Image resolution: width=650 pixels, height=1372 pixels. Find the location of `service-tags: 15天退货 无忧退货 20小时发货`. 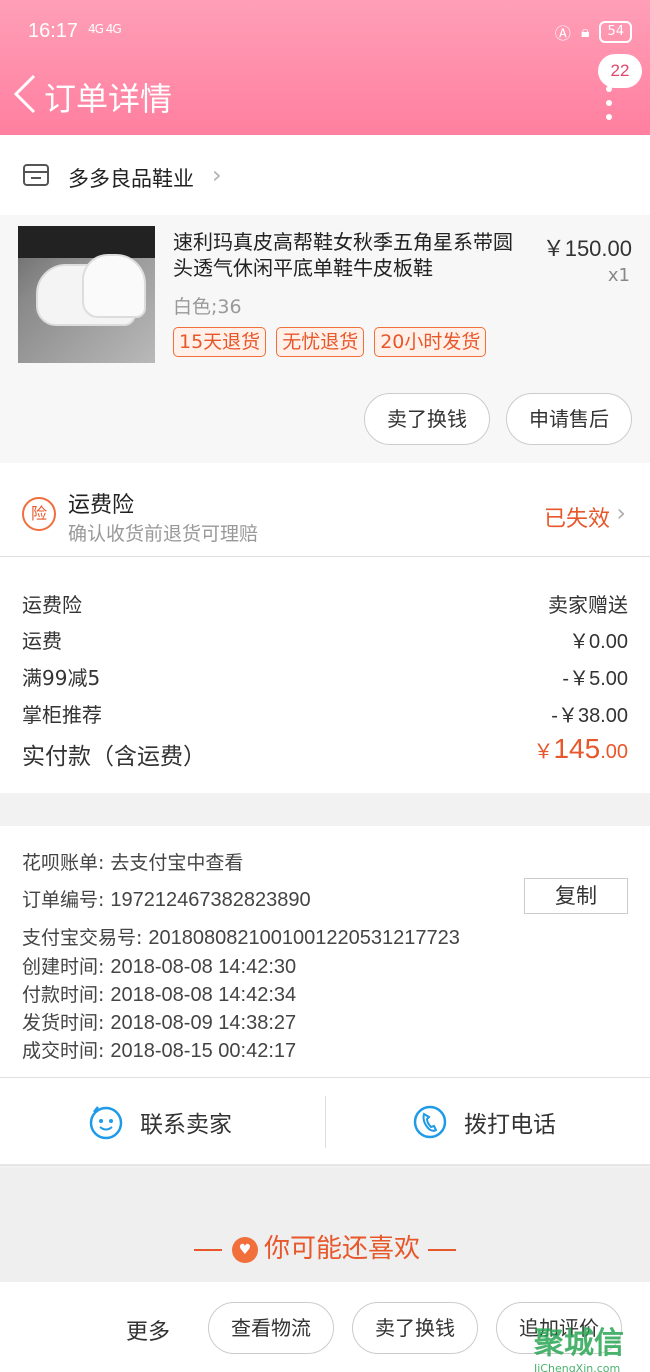

service-tags: 15天退货 无忧退货 20小时发货 is located at coordinates (330, 342).